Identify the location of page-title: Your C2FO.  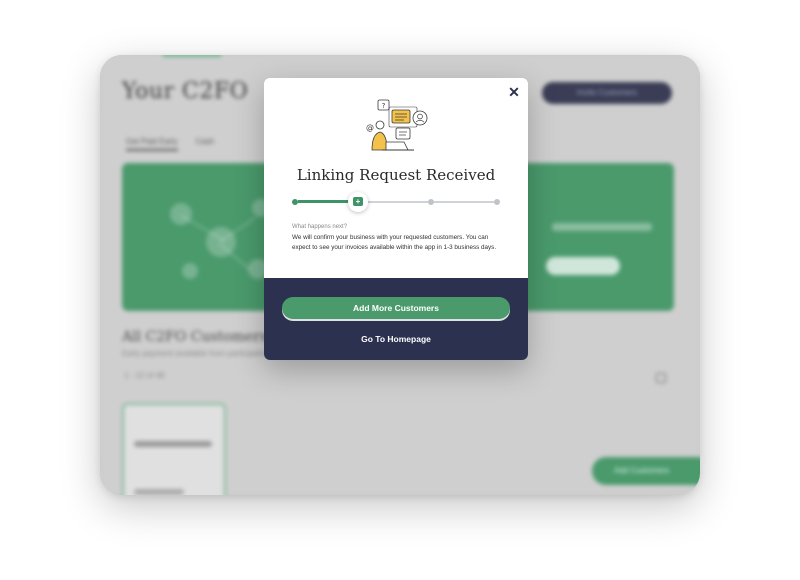
(185, 91).